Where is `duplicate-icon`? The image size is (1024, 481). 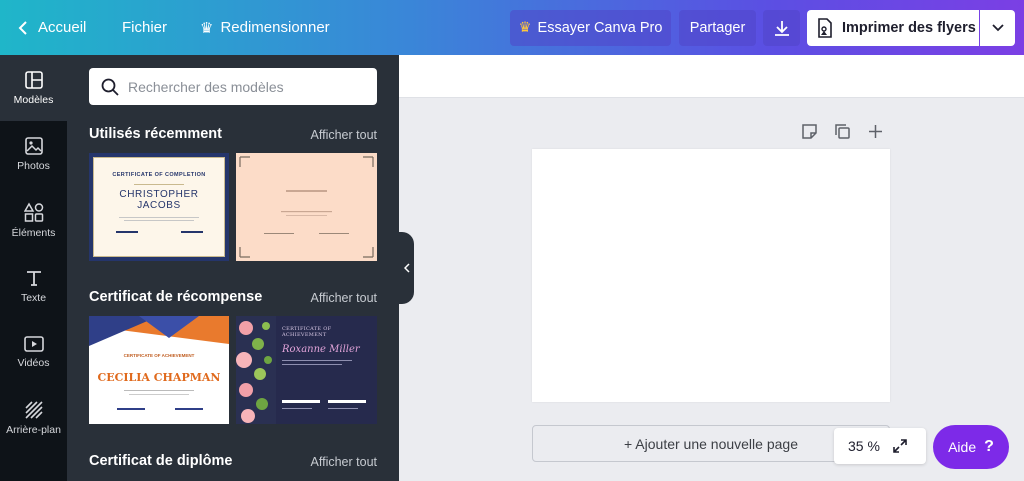 duplicate-icon is located at coordinates (842, 131).